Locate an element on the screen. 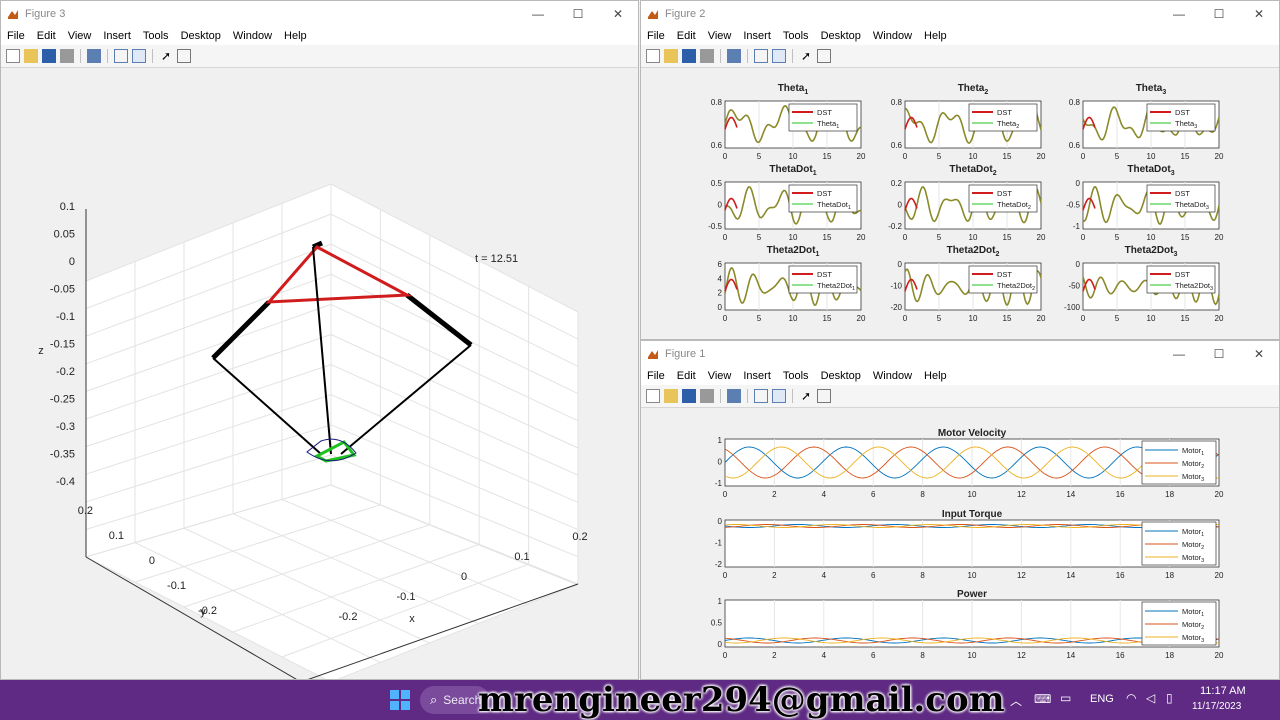 The image size is (1280, 720). x-tick-label: 6 is located at coordinates (873, 575).